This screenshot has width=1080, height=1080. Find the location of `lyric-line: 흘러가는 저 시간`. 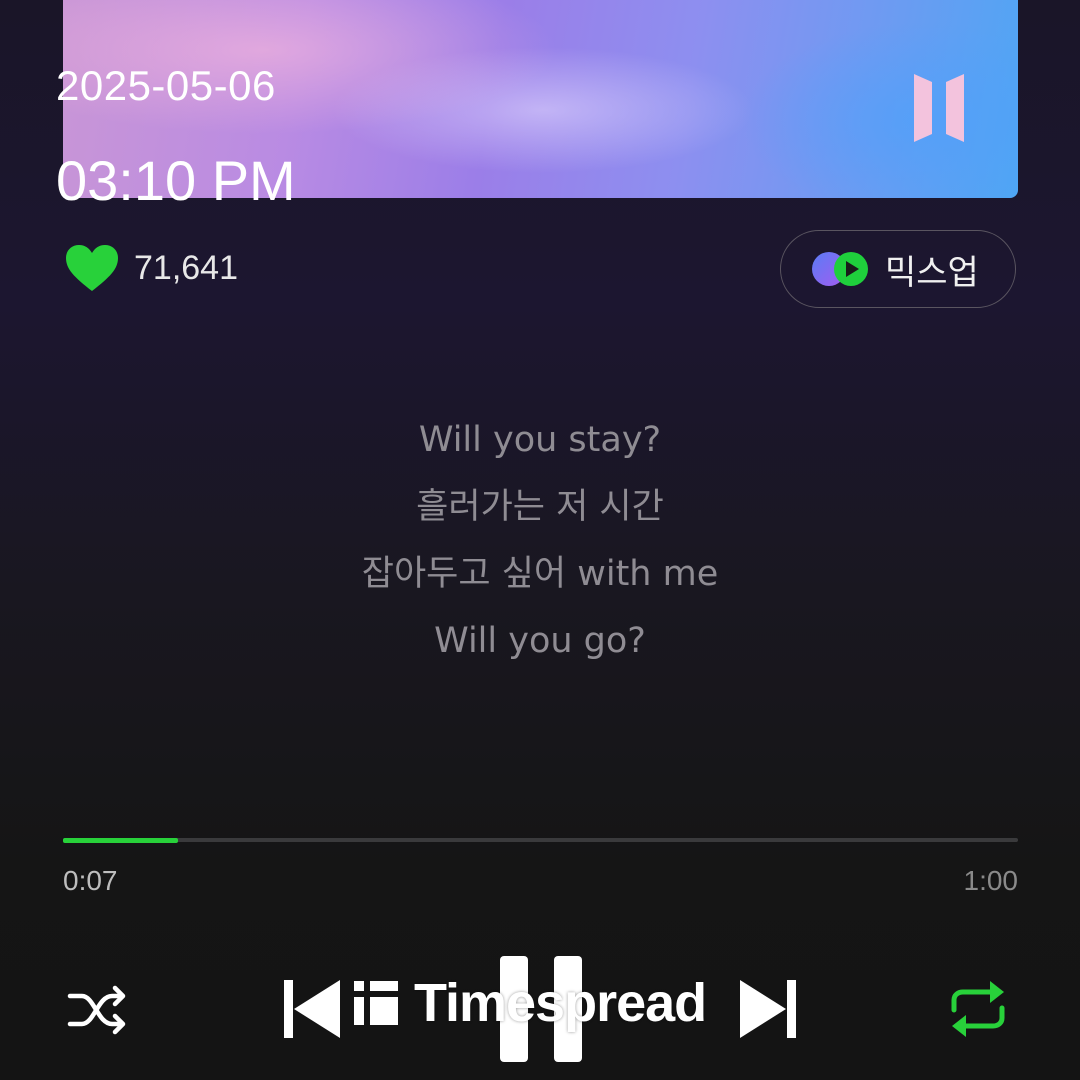

lyric-line: 흘러가는 저 시간 is located at coordinates (540, 507).